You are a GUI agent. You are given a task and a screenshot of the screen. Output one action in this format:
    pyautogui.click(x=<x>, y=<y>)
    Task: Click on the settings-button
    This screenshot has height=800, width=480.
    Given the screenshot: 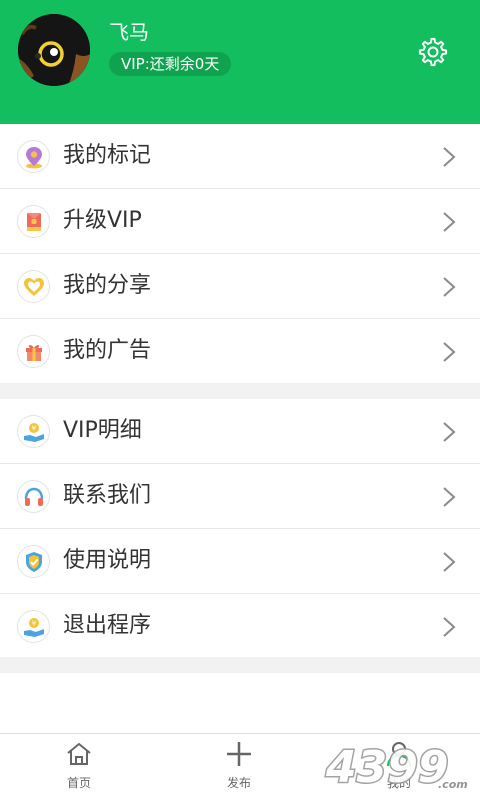 What is the action you would take?
    pyautogui.click(x=433, y=52)
    